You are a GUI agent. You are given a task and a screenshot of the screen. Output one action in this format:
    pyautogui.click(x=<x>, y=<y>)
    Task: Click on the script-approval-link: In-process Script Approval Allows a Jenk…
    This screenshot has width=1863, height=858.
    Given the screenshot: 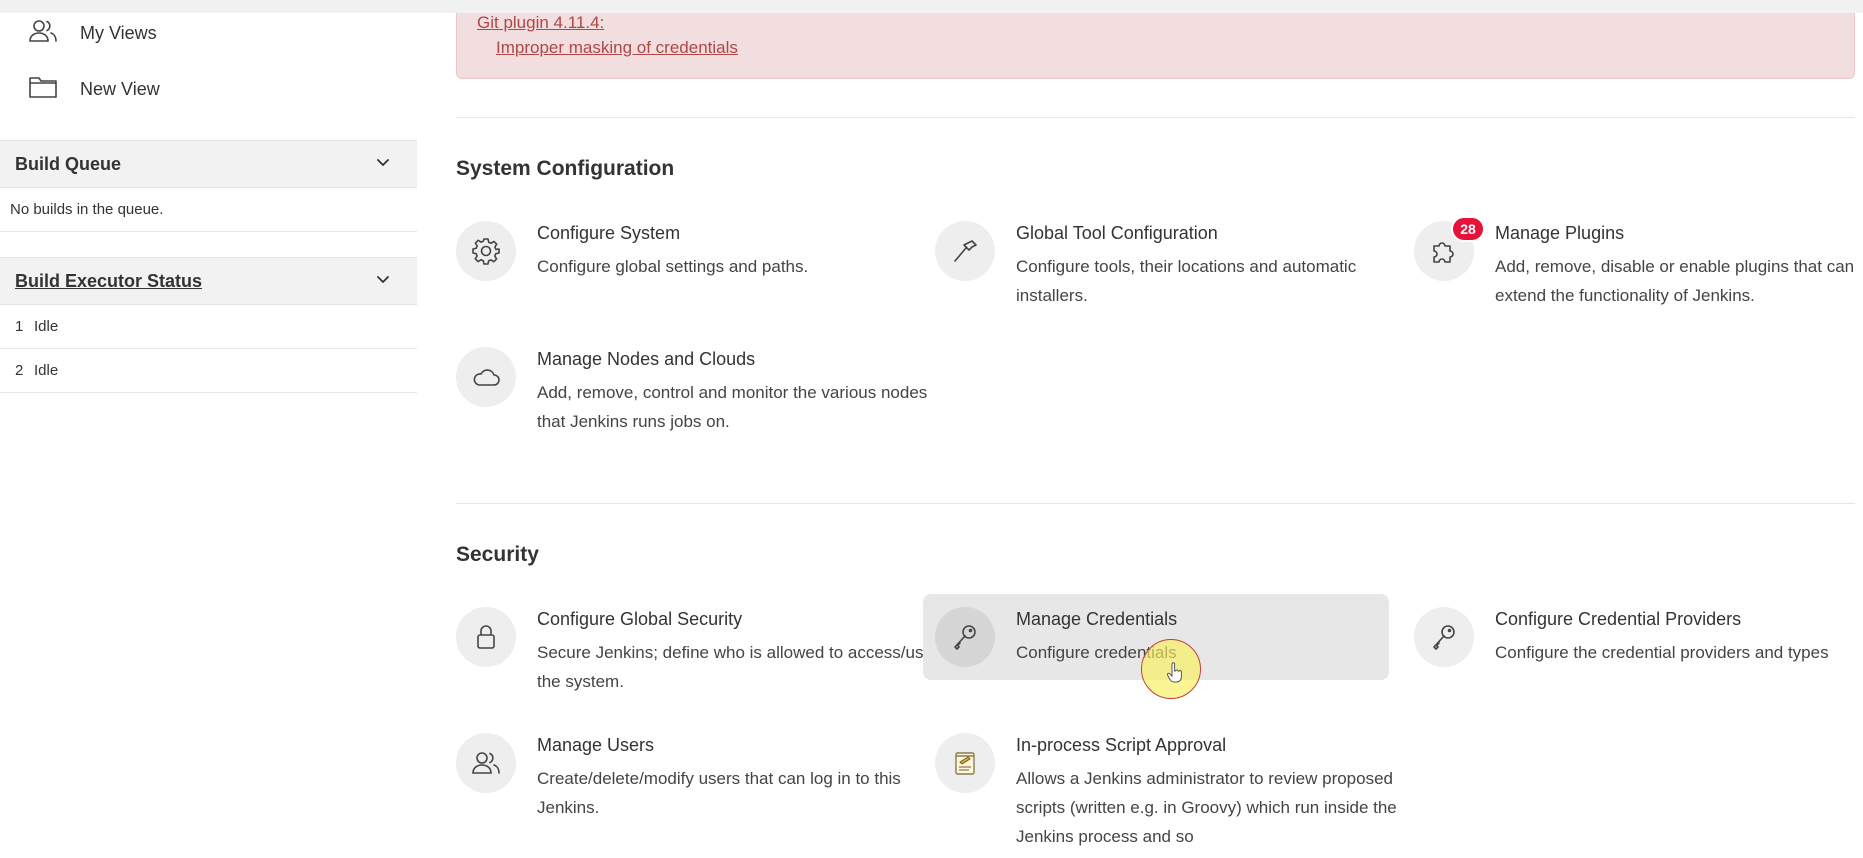 What is the action you would take?
    pyautogui.click(x=1170, y=789)
    